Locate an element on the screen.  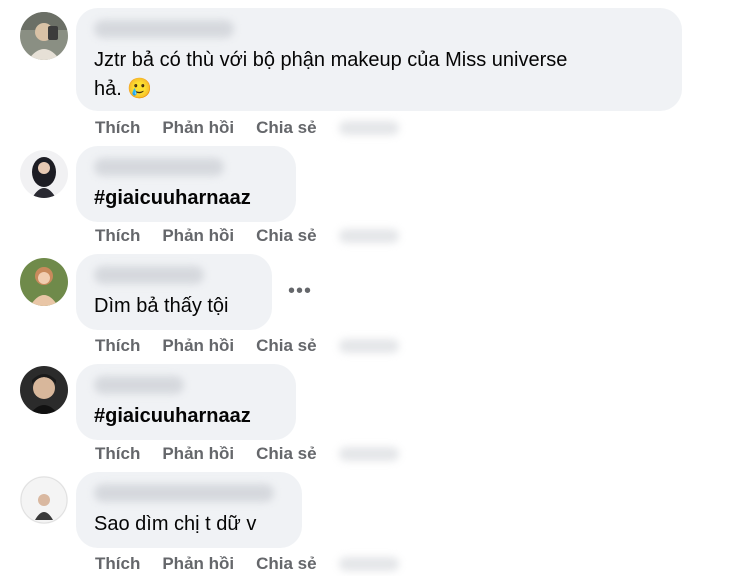
comment-text: Sao dìm chị t dữ v is located at coordinates (175, 524).